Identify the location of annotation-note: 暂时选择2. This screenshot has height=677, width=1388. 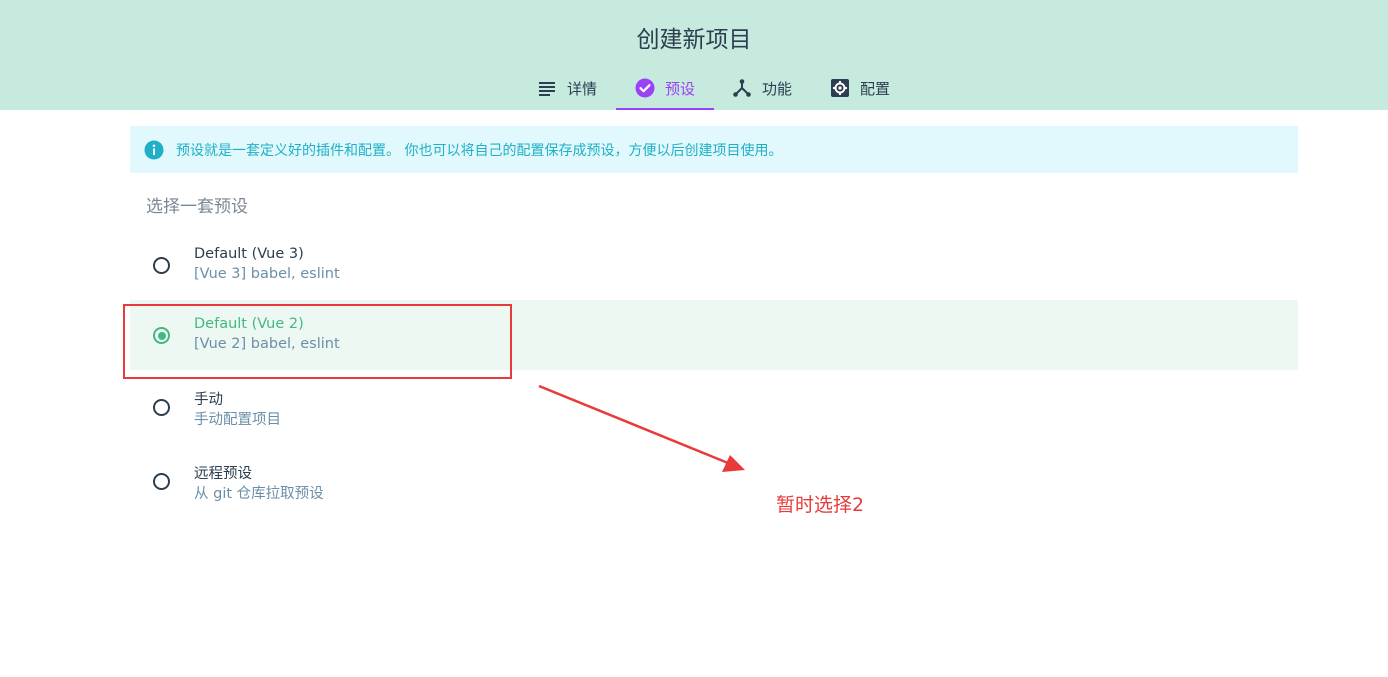
(820, 505).